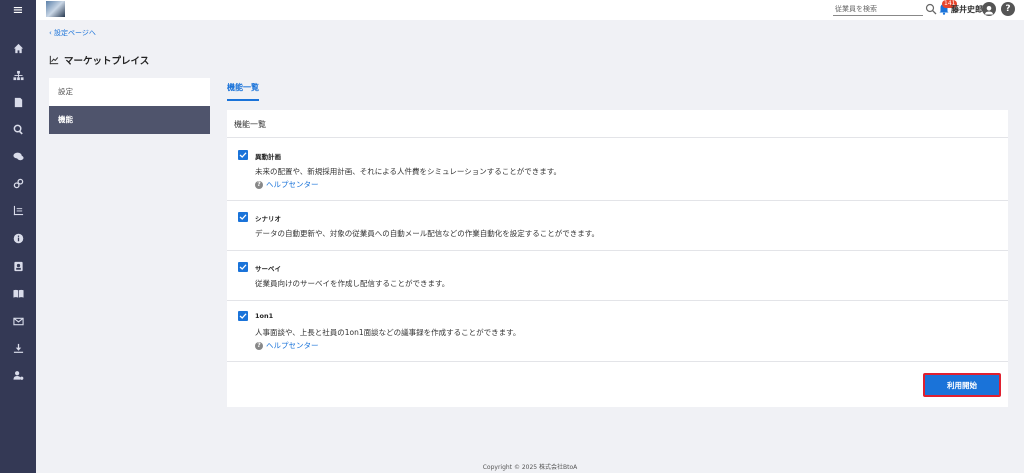 Image resolution: width=1024 pixels, height=473 pixels. What do you see at coordinates (18, 11) in the screenshot?
I see `menu-icon: ≡` at bounding box center [18, 11].